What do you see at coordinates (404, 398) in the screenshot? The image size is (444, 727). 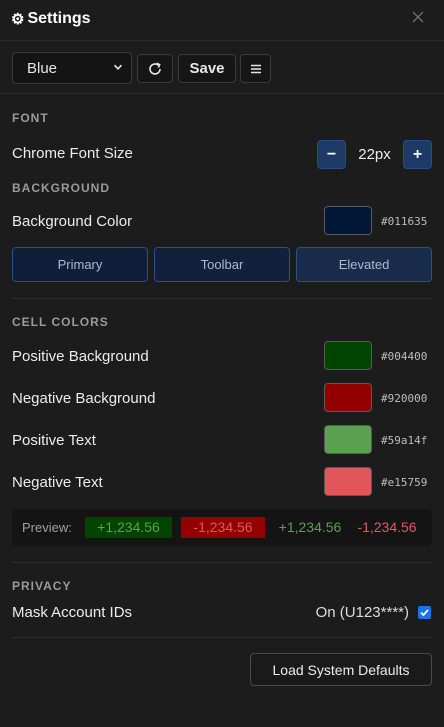 I see `negative-background-hex: #920000` at bounding box center [404, 398].